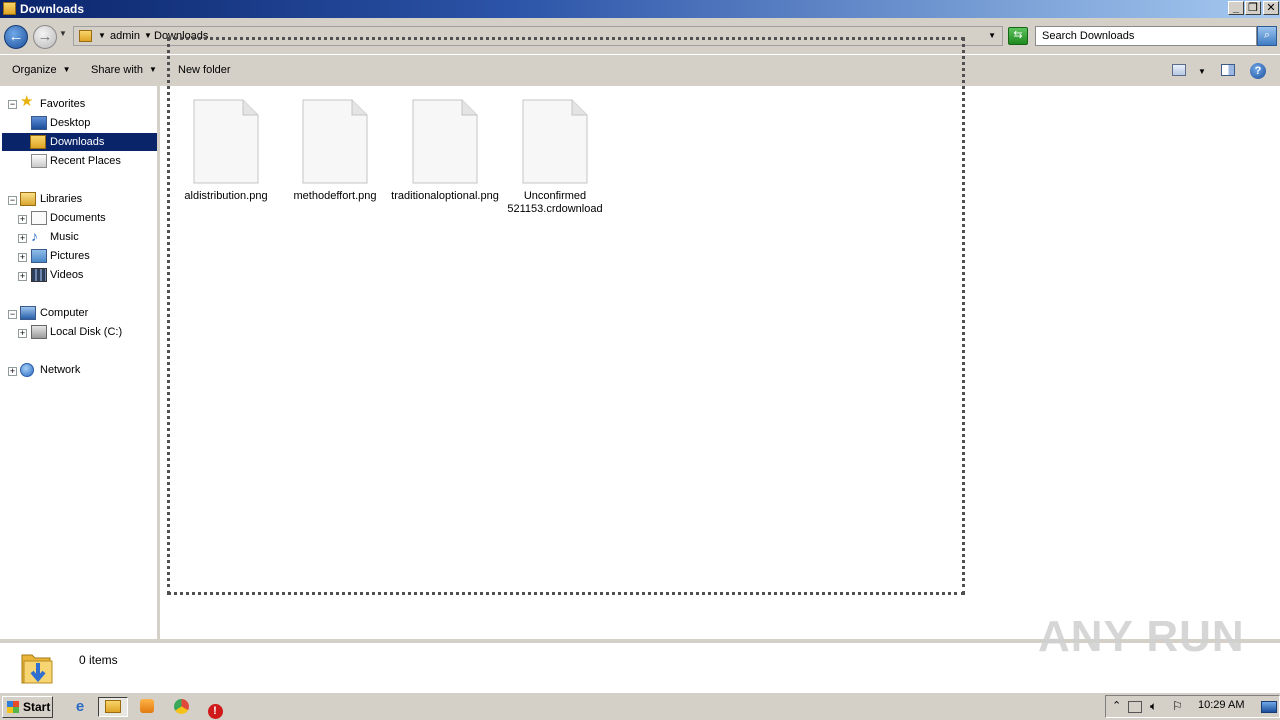 Image resolution: width=1280 pixels, height=720 pixels. Describe the element at coordinates (85, 161) in the screenshot. I see `sidebar-item-recent-places: Recent Places` at that location.